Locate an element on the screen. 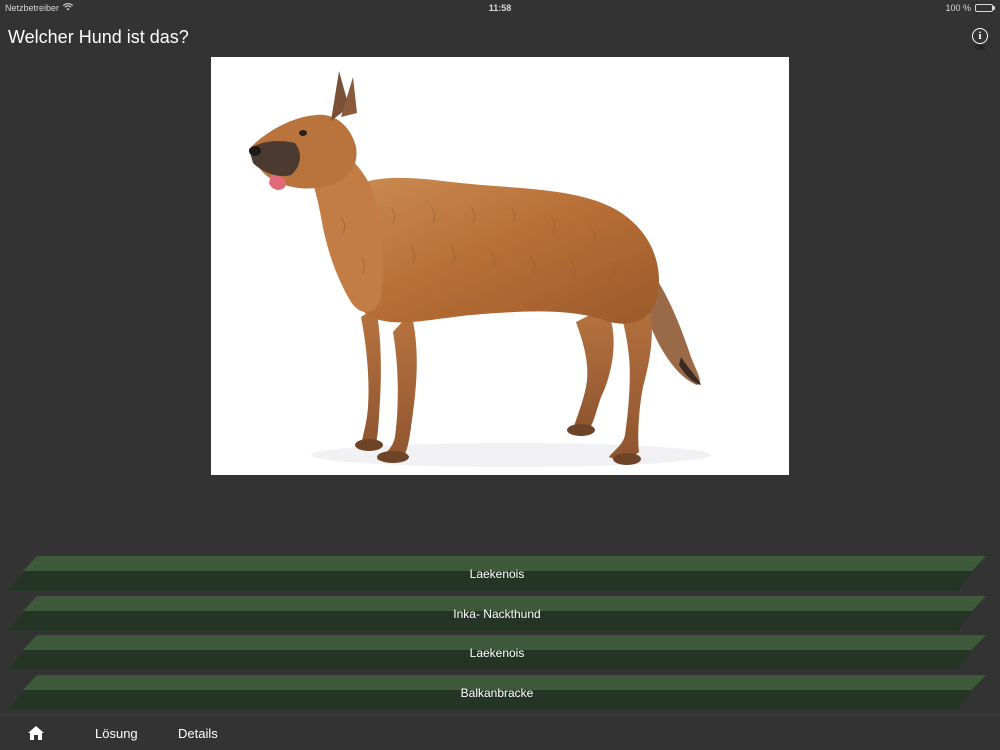  answer-button-3: Laekenois is located at coordinates (497, 652).